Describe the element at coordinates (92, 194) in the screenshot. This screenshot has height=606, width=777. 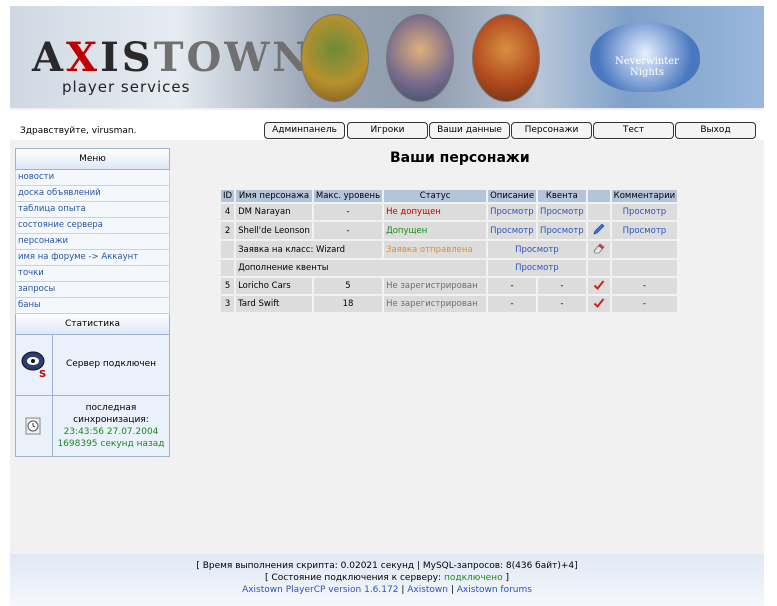
I see `sidebar-item-board: доска объявлений` at that location.